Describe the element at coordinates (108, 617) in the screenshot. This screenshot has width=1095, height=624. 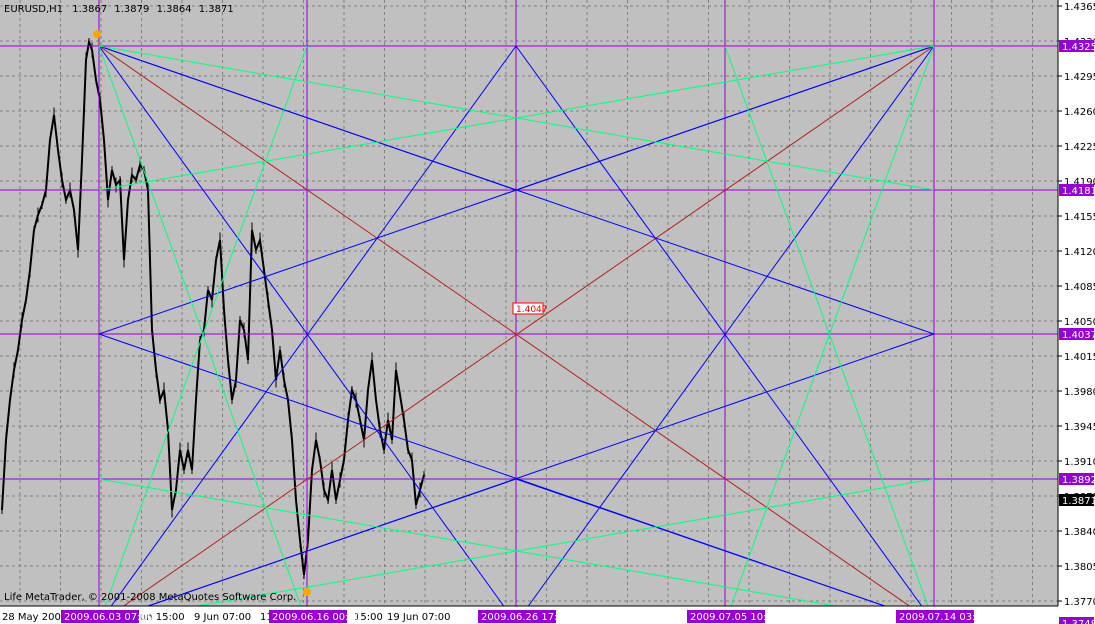
I see `time-highlight-label: 2009.06.03 07:00` at that location.